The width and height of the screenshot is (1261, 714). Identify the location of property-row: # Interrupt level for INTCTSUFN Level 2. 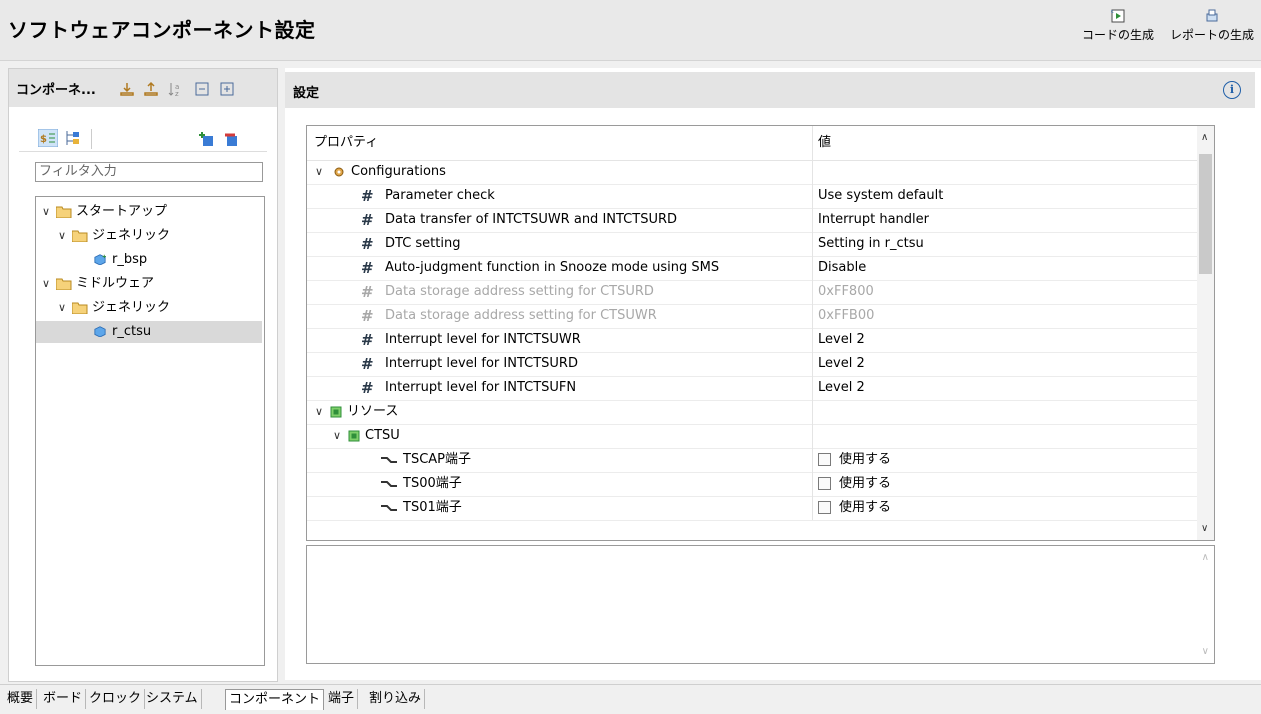
(752, 388).